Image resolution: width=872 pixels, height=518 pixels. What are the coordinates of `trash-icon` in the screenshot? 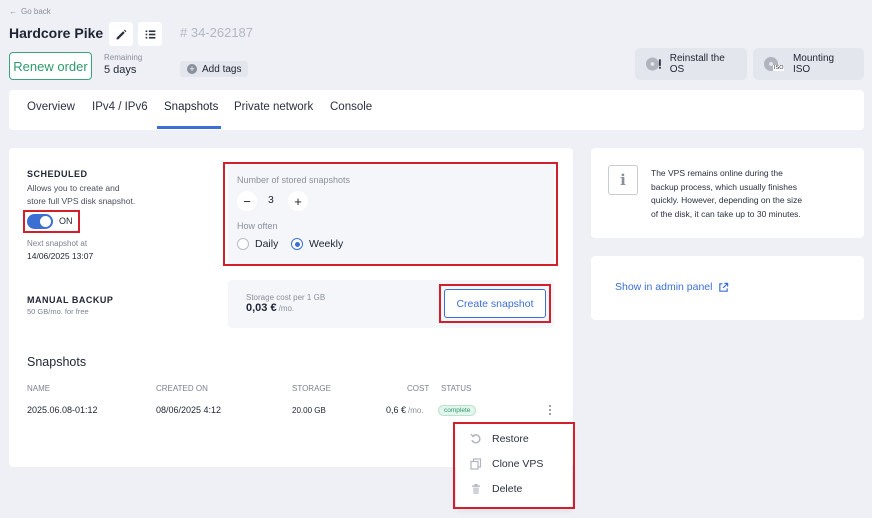 It's located at (476, 489).